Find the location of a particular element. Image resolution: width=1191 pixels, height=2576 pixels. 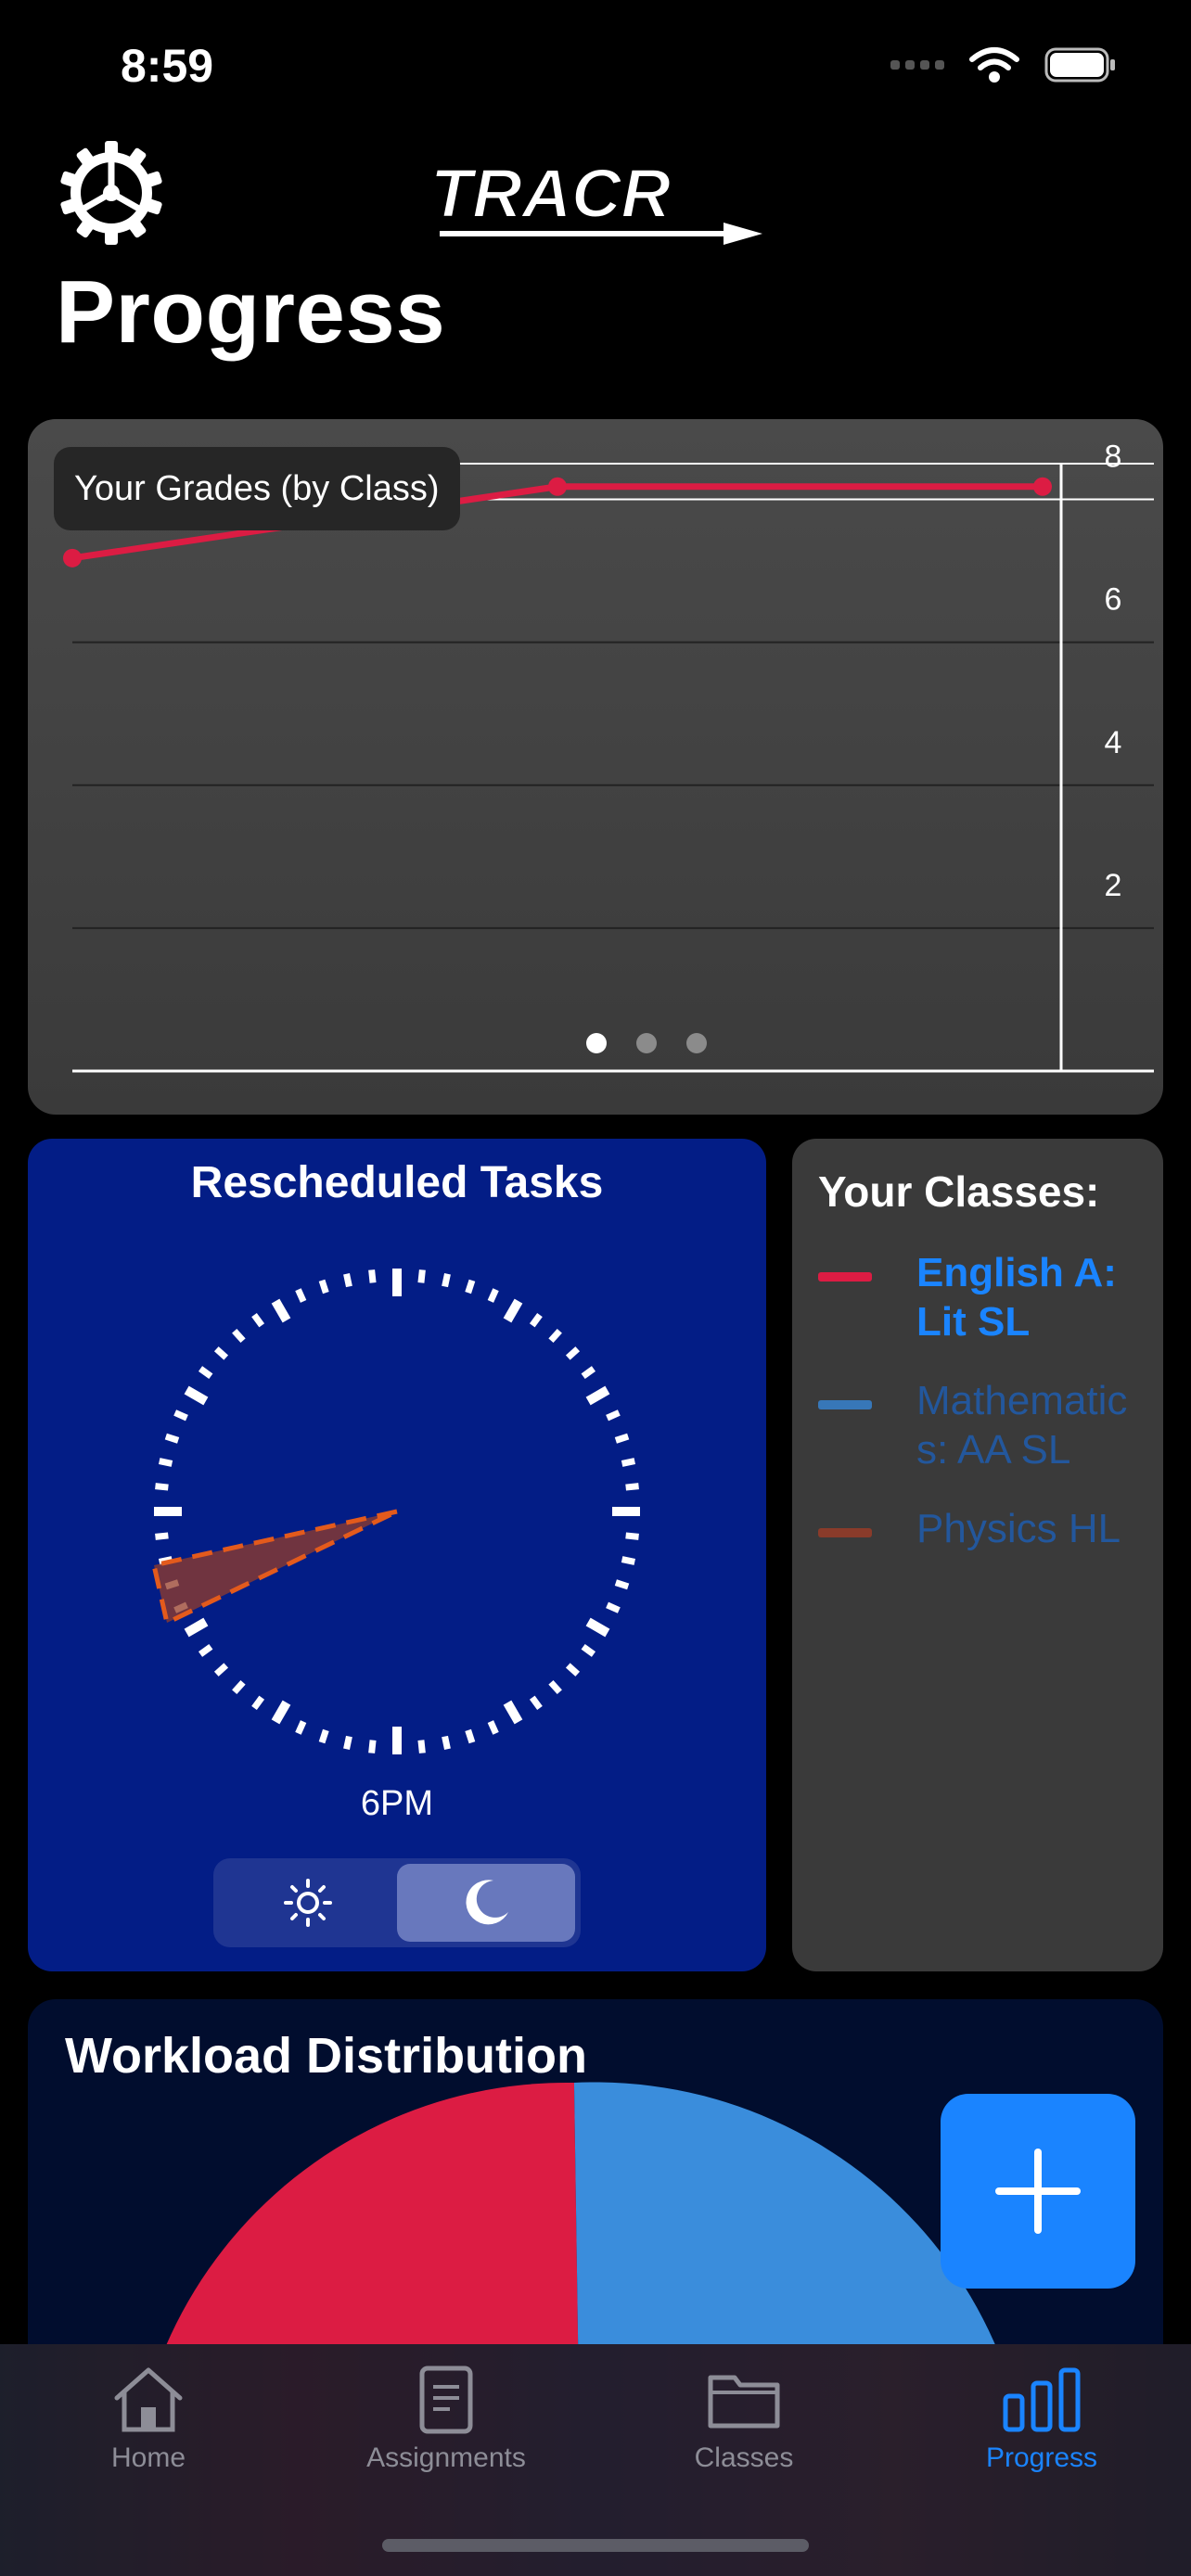

class-name: Physics HL is located at coordinates (1018, 1528).